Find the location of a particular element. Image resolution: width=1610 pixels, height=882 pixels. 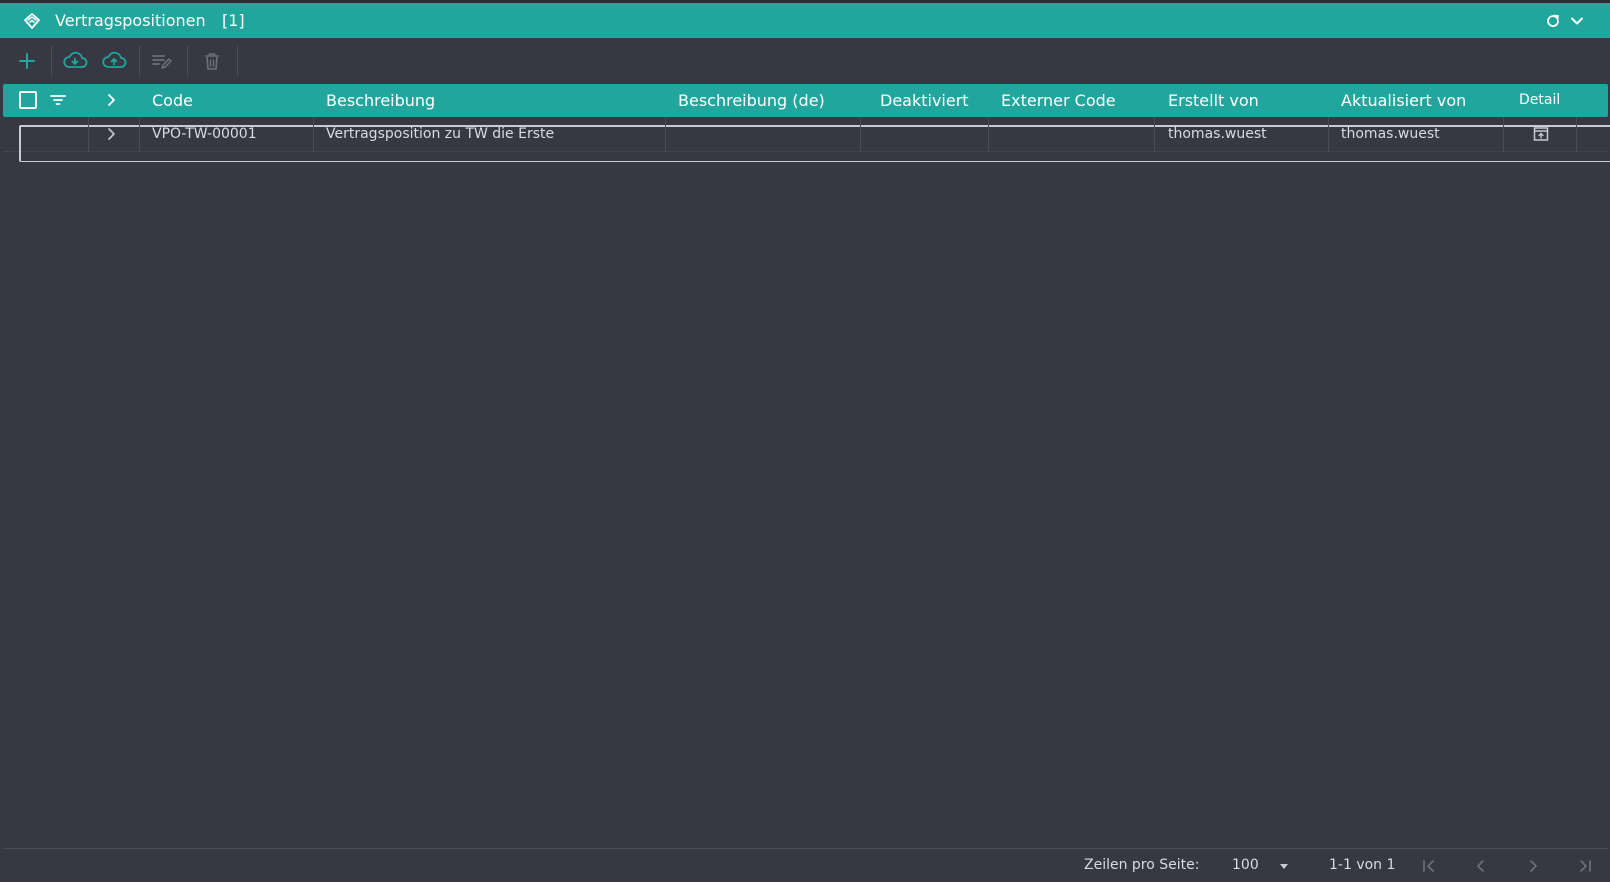

last-page-icon is located at coordinates (1585, 866).